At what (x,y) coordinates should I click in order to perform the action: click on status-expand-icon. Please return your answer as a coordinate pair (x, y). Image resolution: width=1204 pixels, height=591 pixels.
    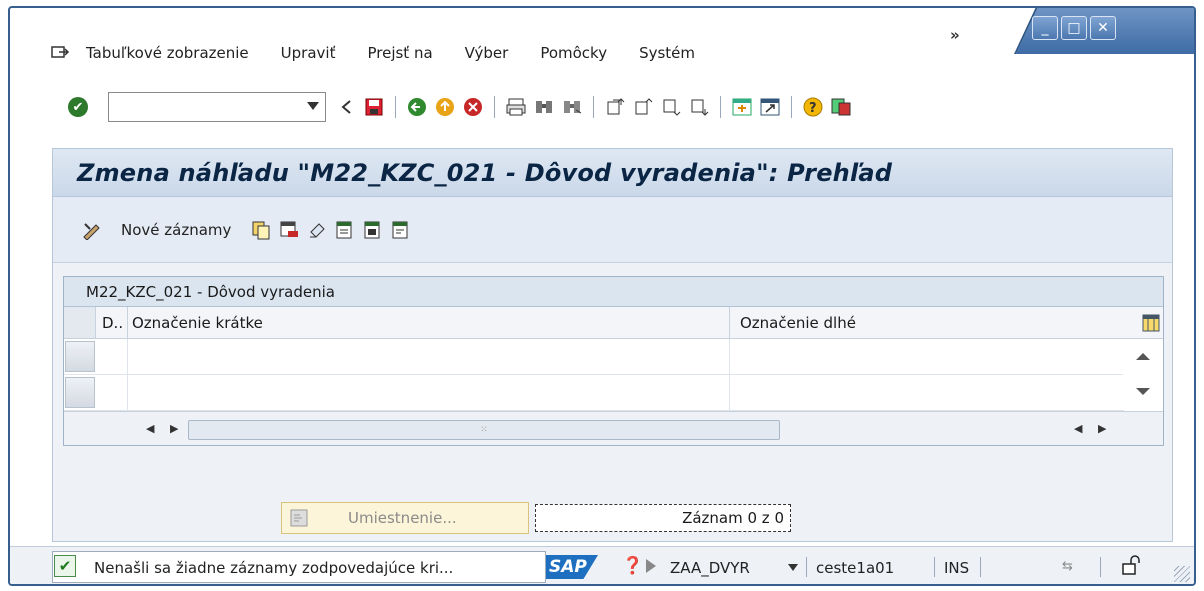
    Looking at the image, I should click on (651, 566).